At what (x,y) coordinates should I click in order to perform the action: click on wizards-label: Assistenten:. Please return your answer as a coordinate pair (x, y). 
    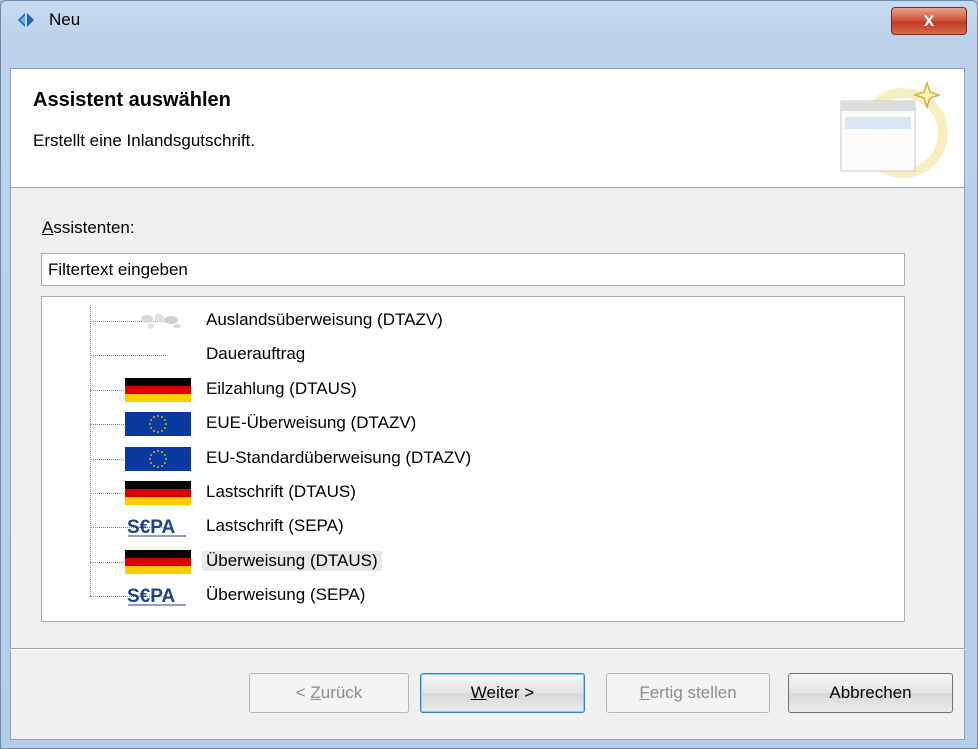
    Looking at the image, I should click on (88, 228).